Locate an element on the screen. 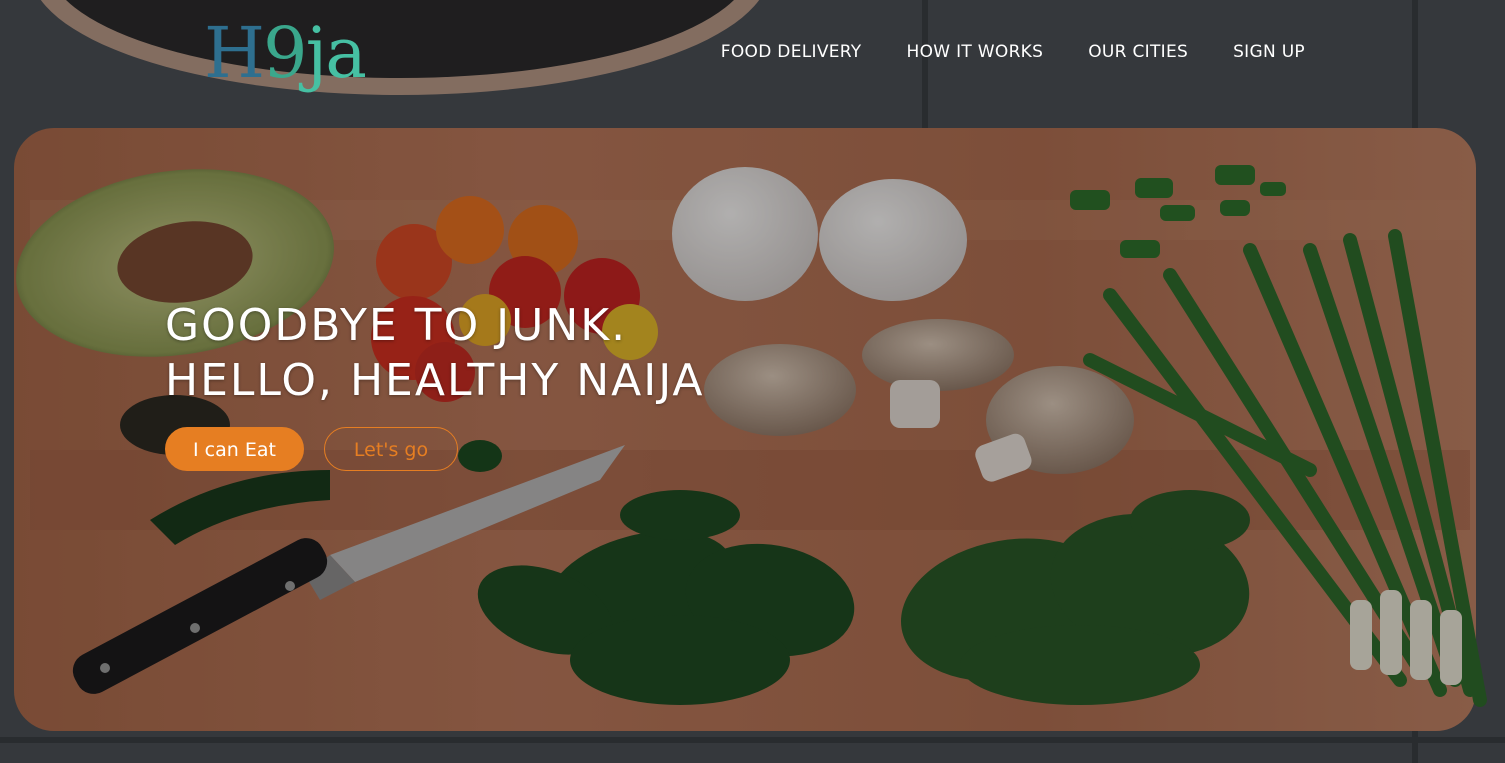  nav-item-how-it-works: HOW IT WORKS is located at coordinates (975, 52).